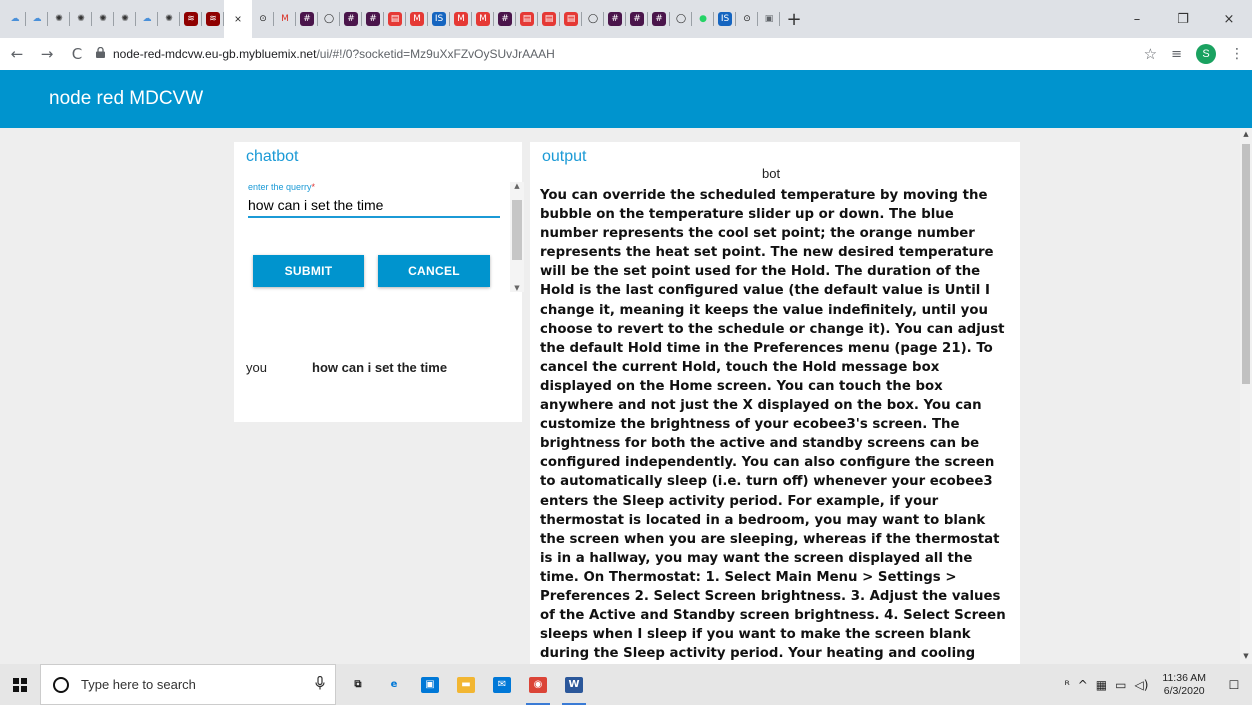  What do you see at coordinates (308, 271) in the screenshot?
I see `submit-button: SUBMIT` at bounding box center [308, 271].